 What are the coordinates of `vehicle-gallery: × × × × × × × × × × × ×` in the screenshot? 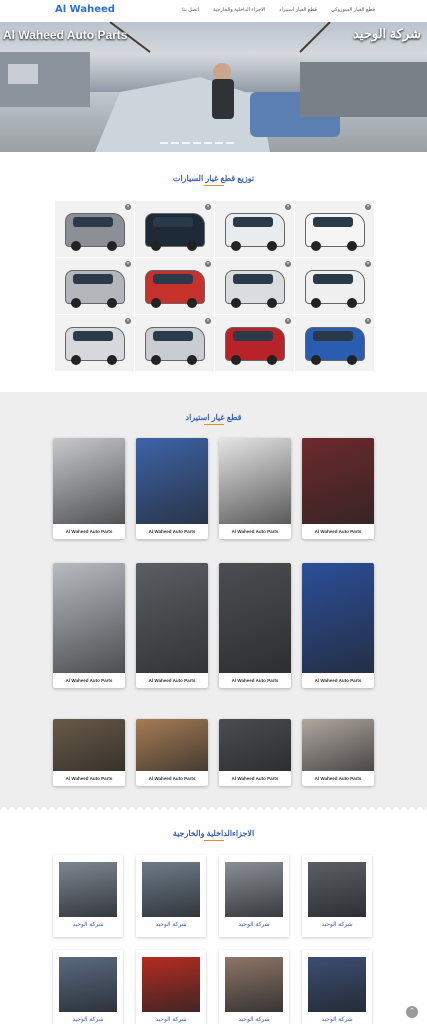 It's located at (214, 286).